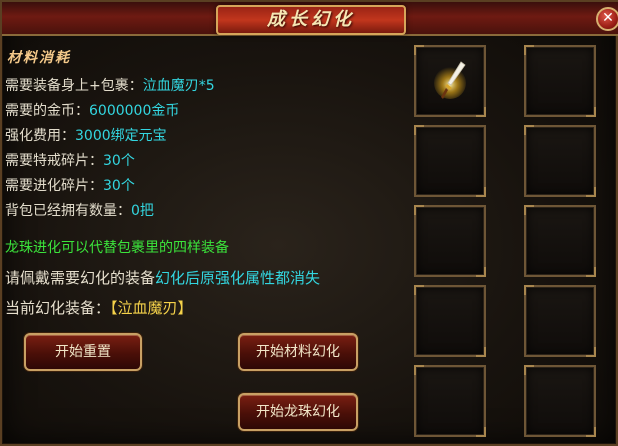 This screenshot has width=618, height=446. Describe the element at coordinates (238, 278) in the screenshot. I see `wear-warning: 幻化后原强化属性都消失` at that location.